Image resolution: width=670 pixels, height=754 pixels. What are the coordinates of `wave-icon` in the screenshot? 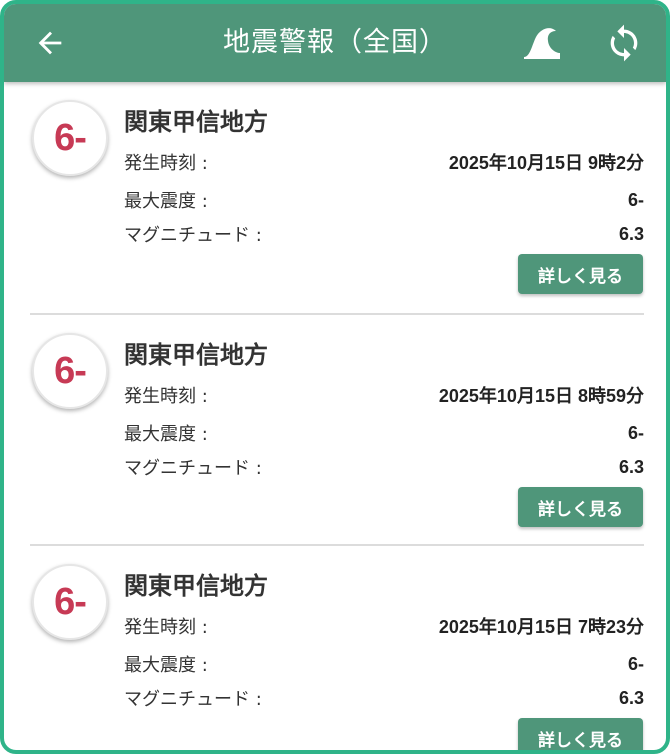 It's located at (542, 43).